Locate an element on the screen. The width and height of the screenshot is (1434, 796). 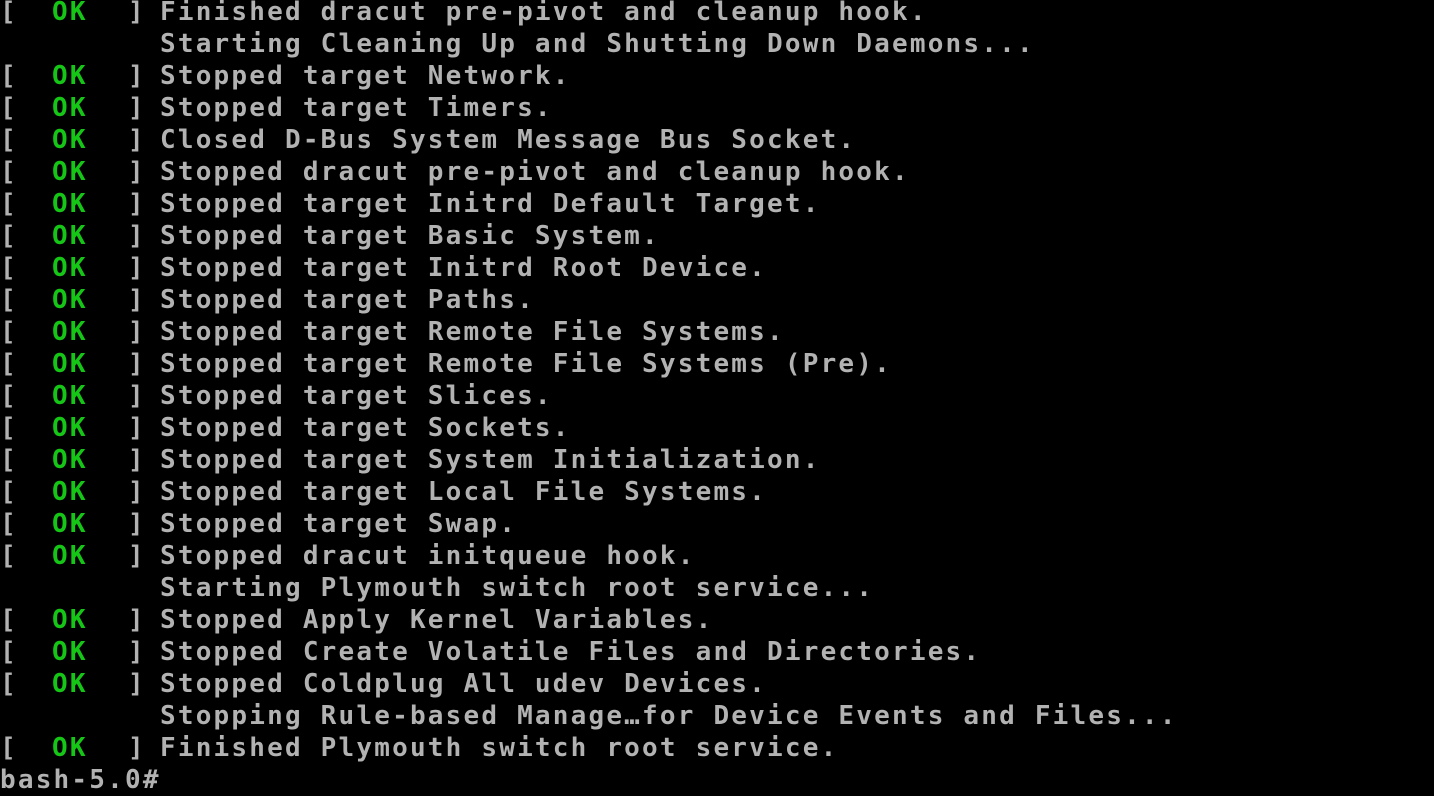
log-message: Stopped target Basic System. is located at coordinates (410, 236).